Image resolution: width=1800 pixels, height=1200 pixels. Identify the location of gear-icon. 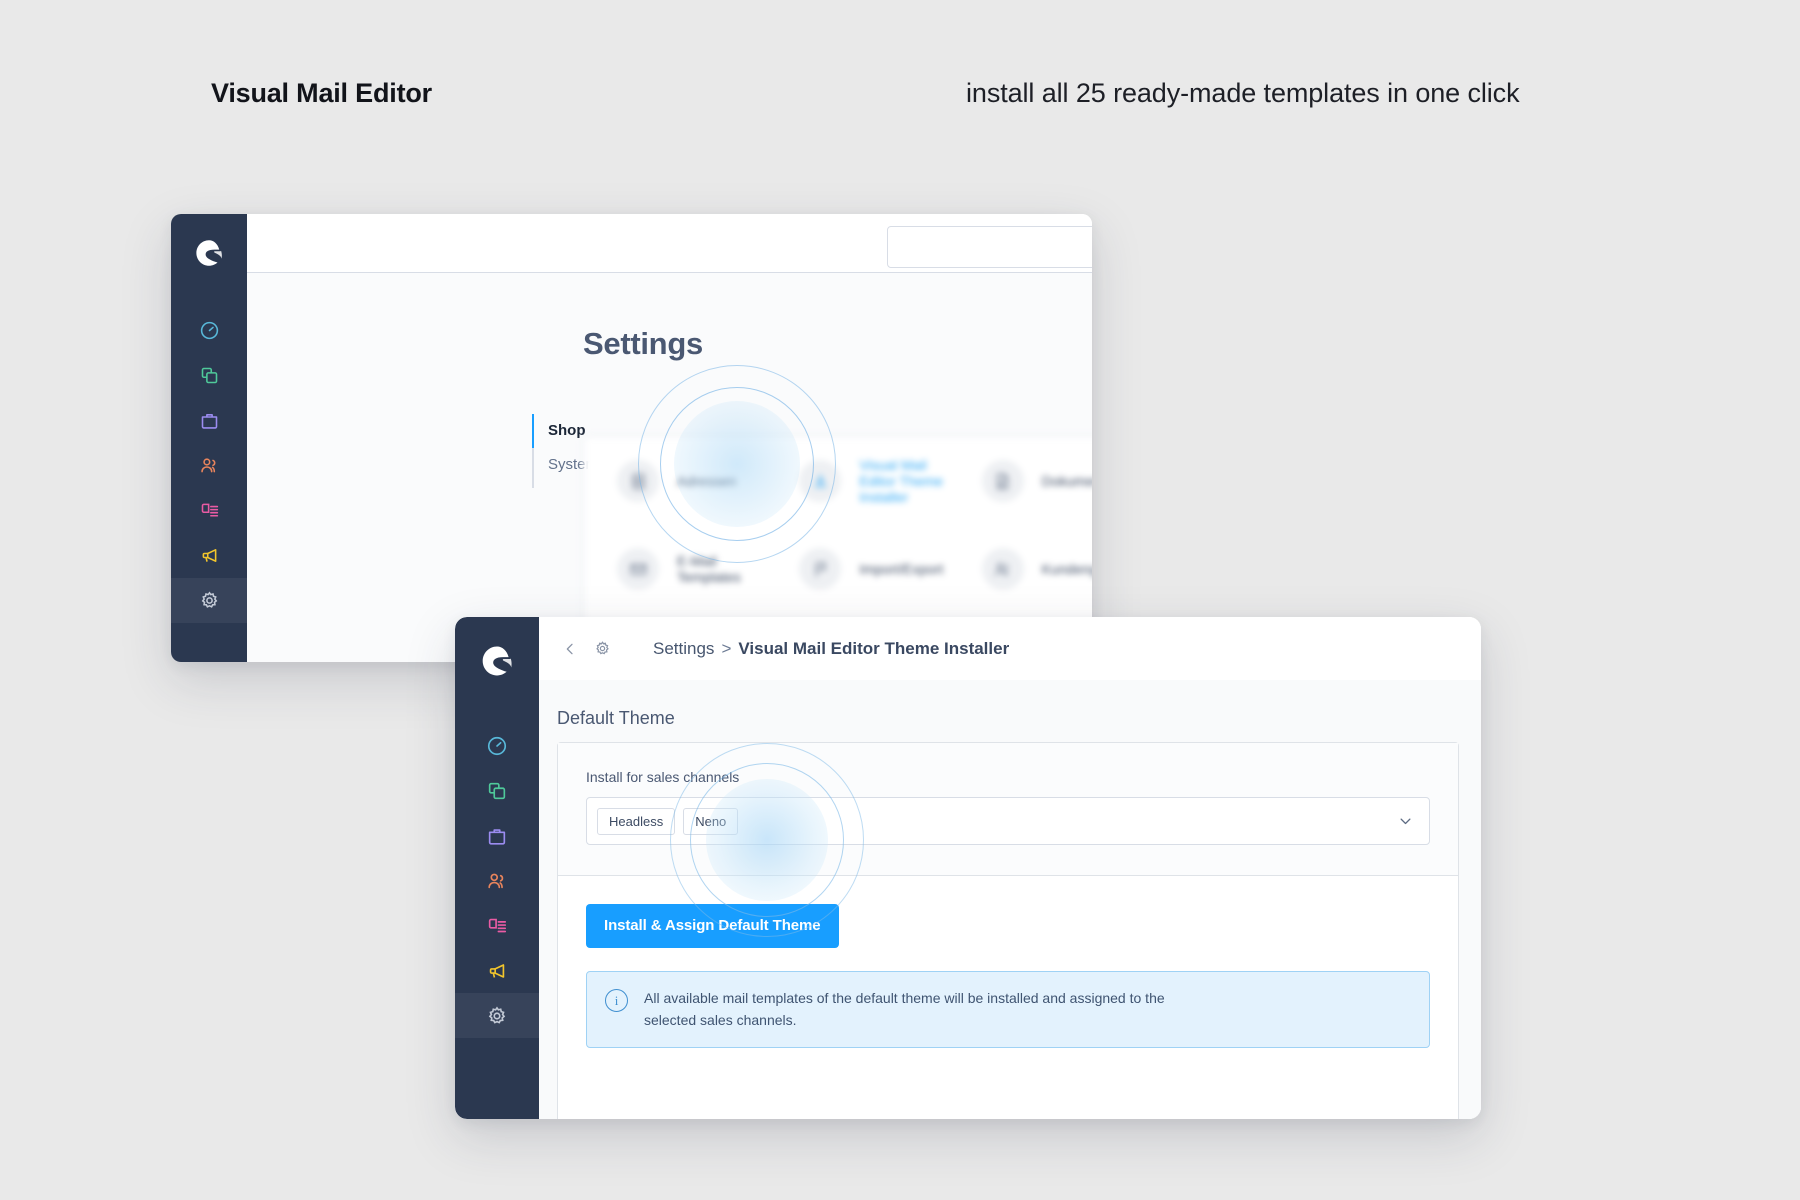
(602, 648).